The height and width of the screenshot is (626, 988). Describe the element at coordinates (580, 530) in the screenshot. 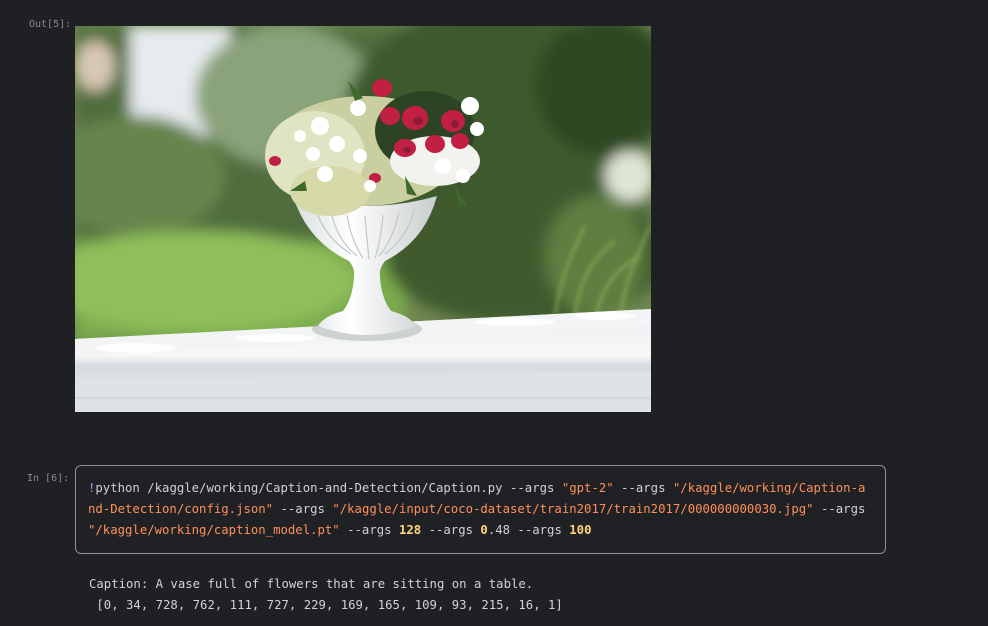

I see `code-arg-num: 100` at that location.